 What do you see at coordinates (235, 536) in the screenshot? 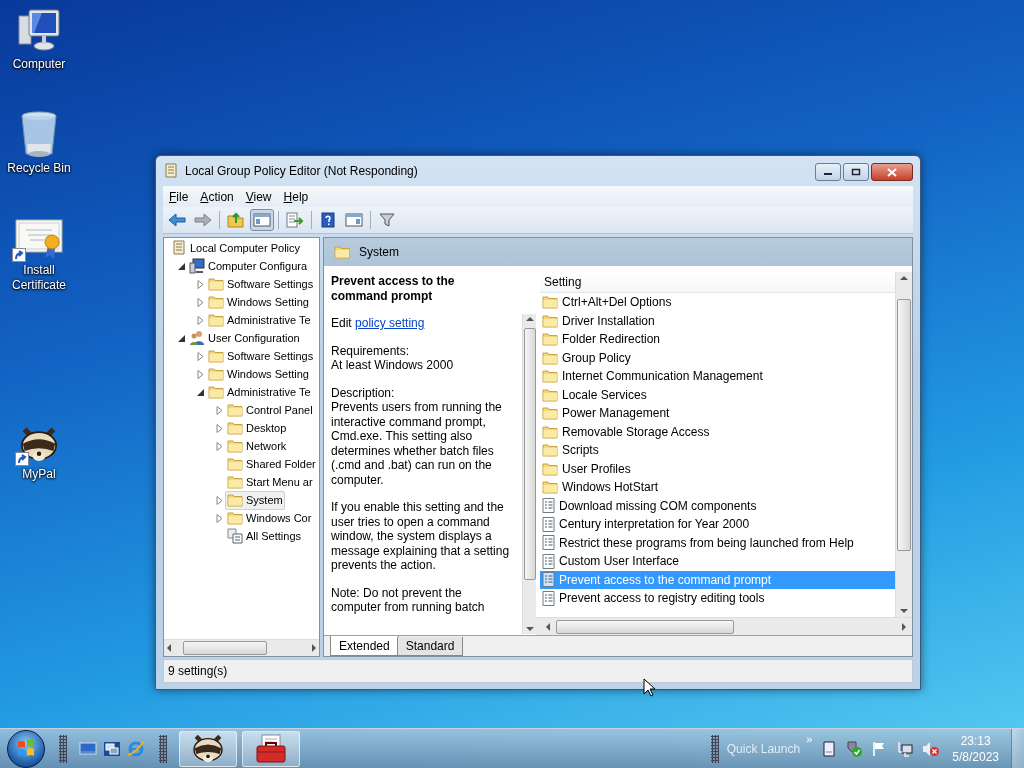
I see `settings-list-icon` at bounding box center [235, 536].